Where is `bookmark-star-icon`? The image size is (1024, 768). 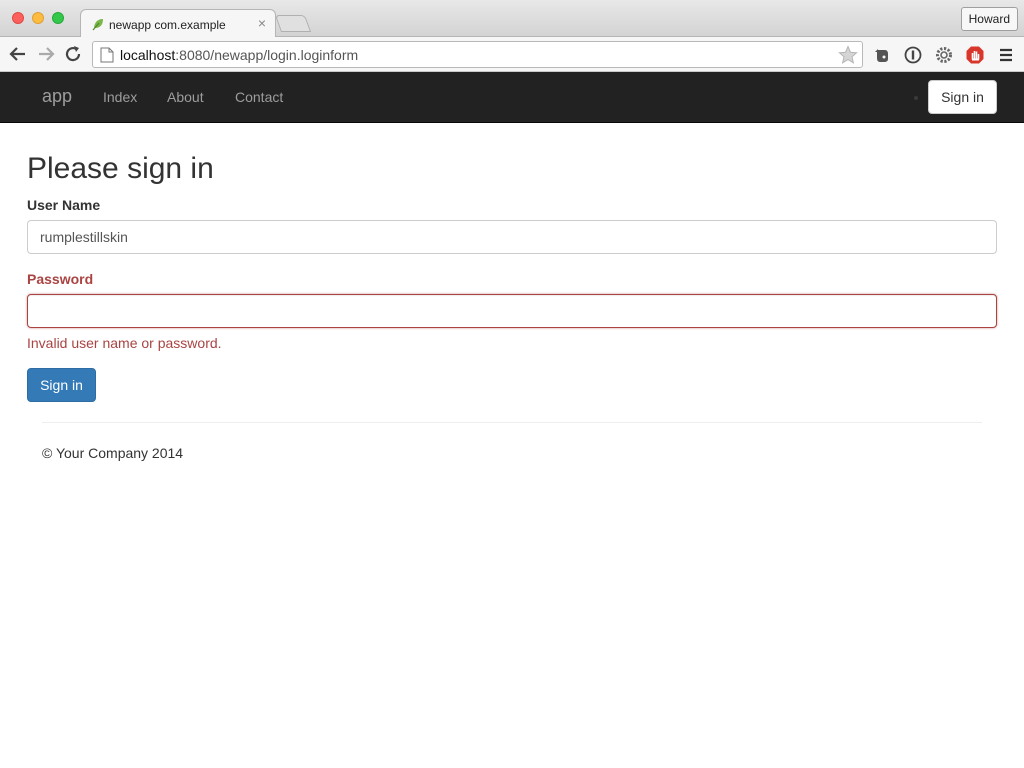 bookmark-star-icon is located at coordinates (848, 55).